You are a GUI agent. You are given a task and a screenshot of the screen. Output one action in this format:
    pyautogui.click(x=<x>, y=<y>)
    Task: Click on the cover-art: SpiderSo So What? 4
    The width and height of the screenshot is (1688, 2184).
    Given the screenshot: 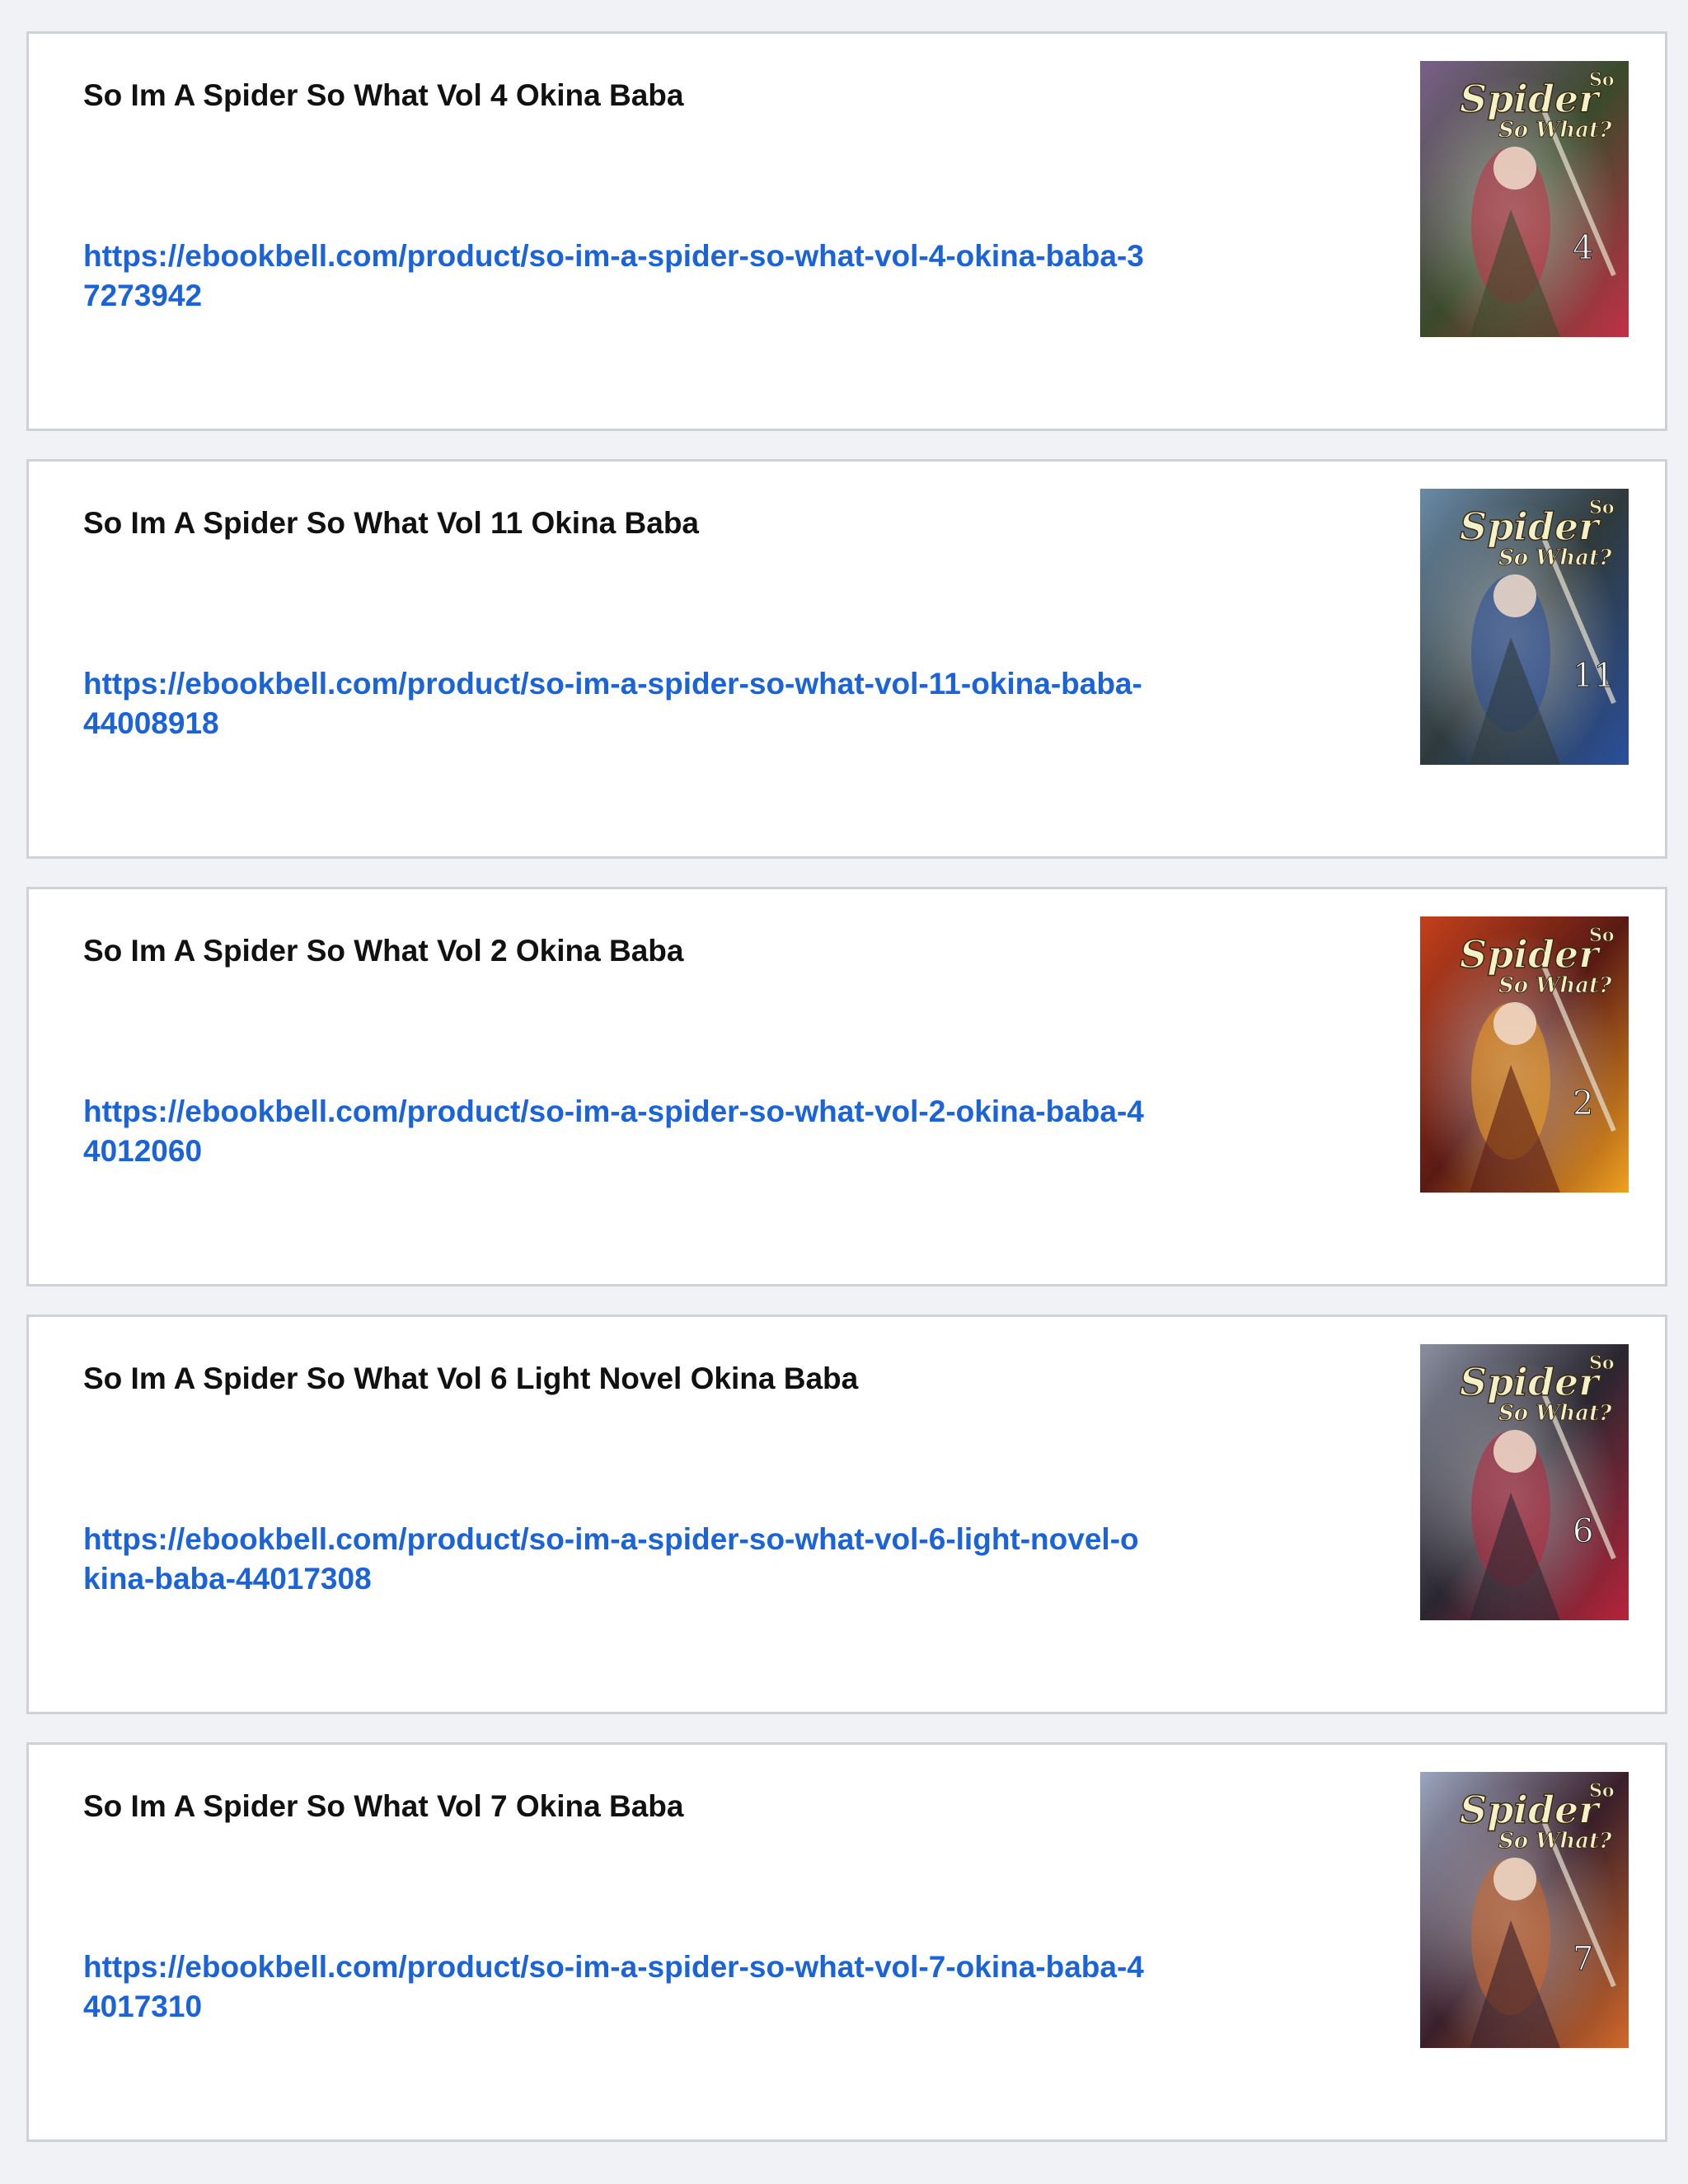 What is the action you would take?
    pyautogui.click(x=1524, y=199)
    